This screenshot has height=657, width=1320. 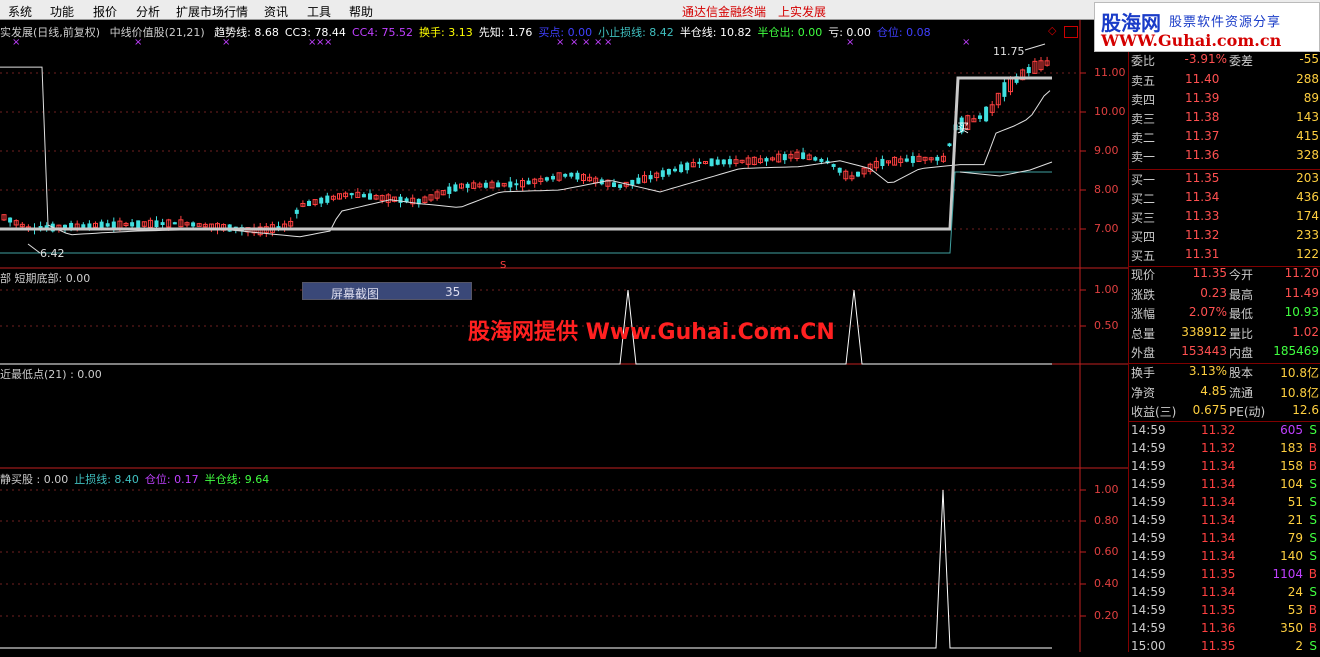 I want to click on indicator-value: 仓位: 0.17, so click(x=171, y=479).